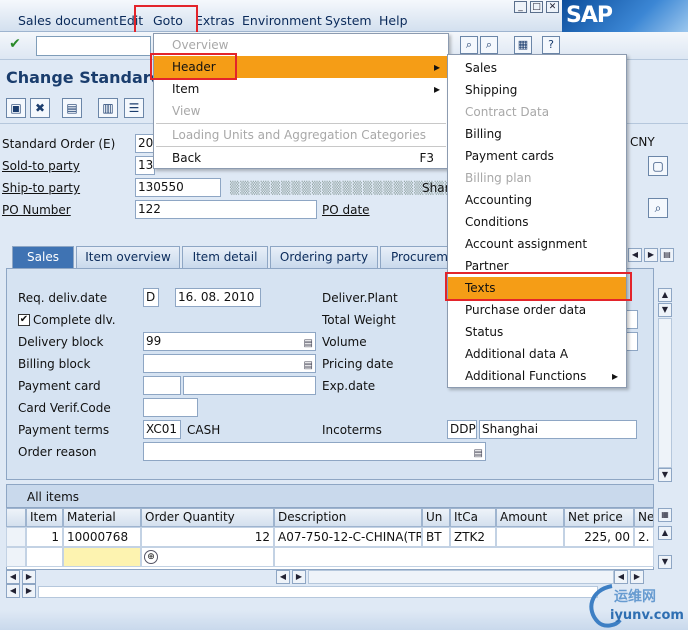  What do you see at coordinates (537, 112) in the screenshot?
I see `header-contract-data: Contract Data` at bounding box center [537, 112].